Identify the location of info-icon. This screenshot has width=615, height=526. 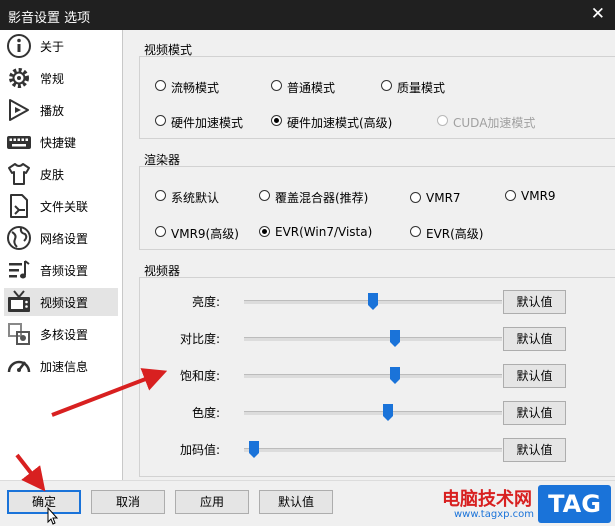
(19, 46).